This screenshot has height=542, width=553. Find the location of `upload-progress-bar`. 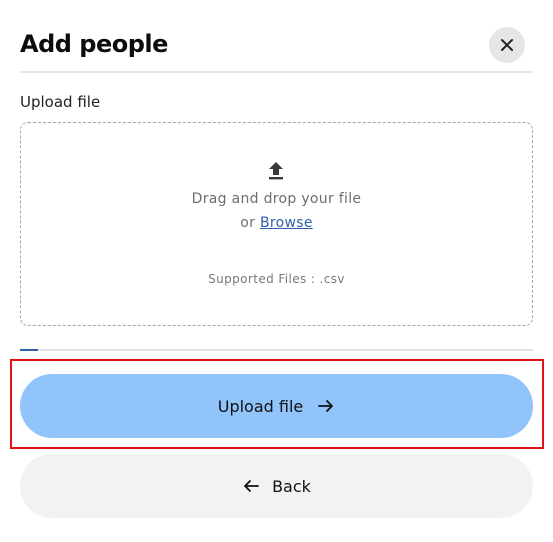

upload-progress-bar is located at coordinates (276, 350).